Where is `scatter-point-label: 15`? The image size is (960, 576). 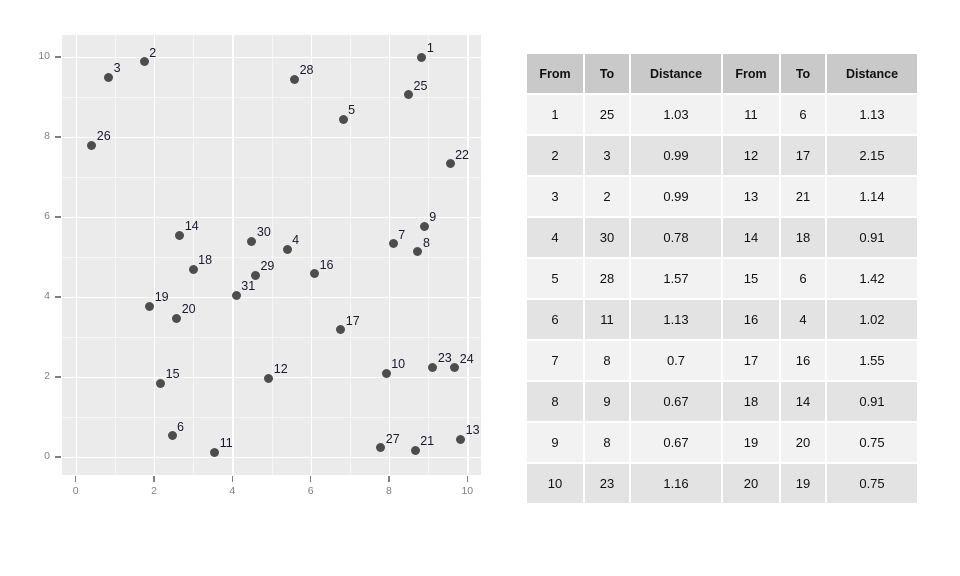
scatter-point-label: 15 is located at coordinates (172, 374).